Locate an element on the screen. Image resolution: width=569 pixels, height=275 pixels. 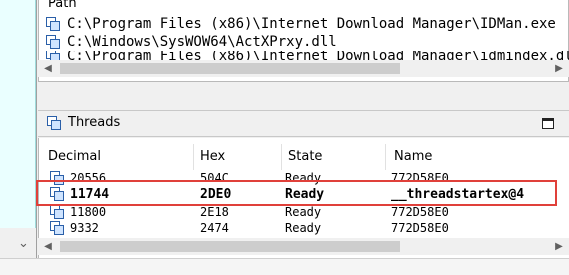
row-highlight-annotation is located at coordinates (296, 193).